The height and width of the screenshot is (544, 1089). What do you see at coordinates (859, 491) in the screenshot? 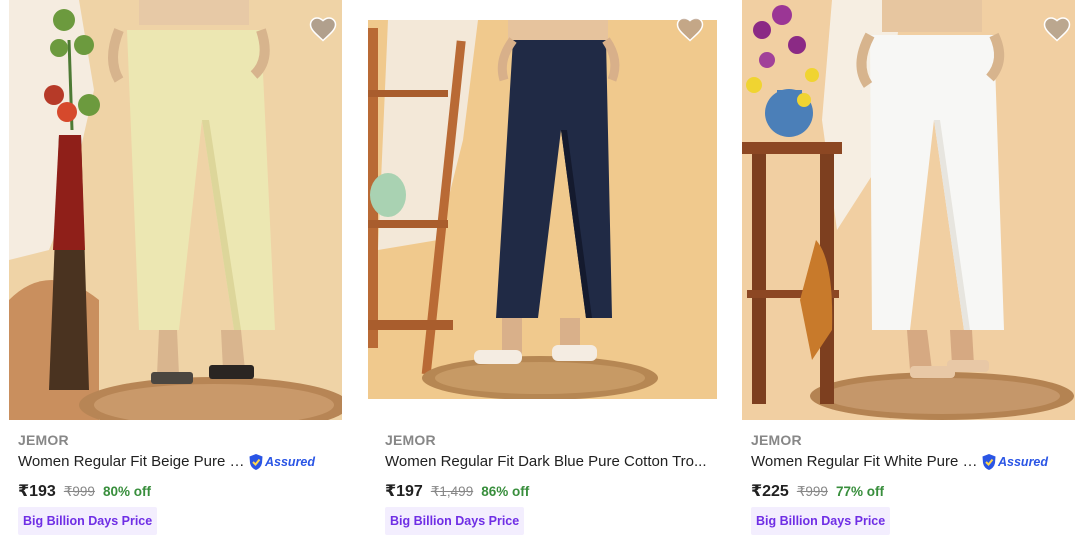
I see `discount-percent: 77% off` at bounding box center [859, 491].